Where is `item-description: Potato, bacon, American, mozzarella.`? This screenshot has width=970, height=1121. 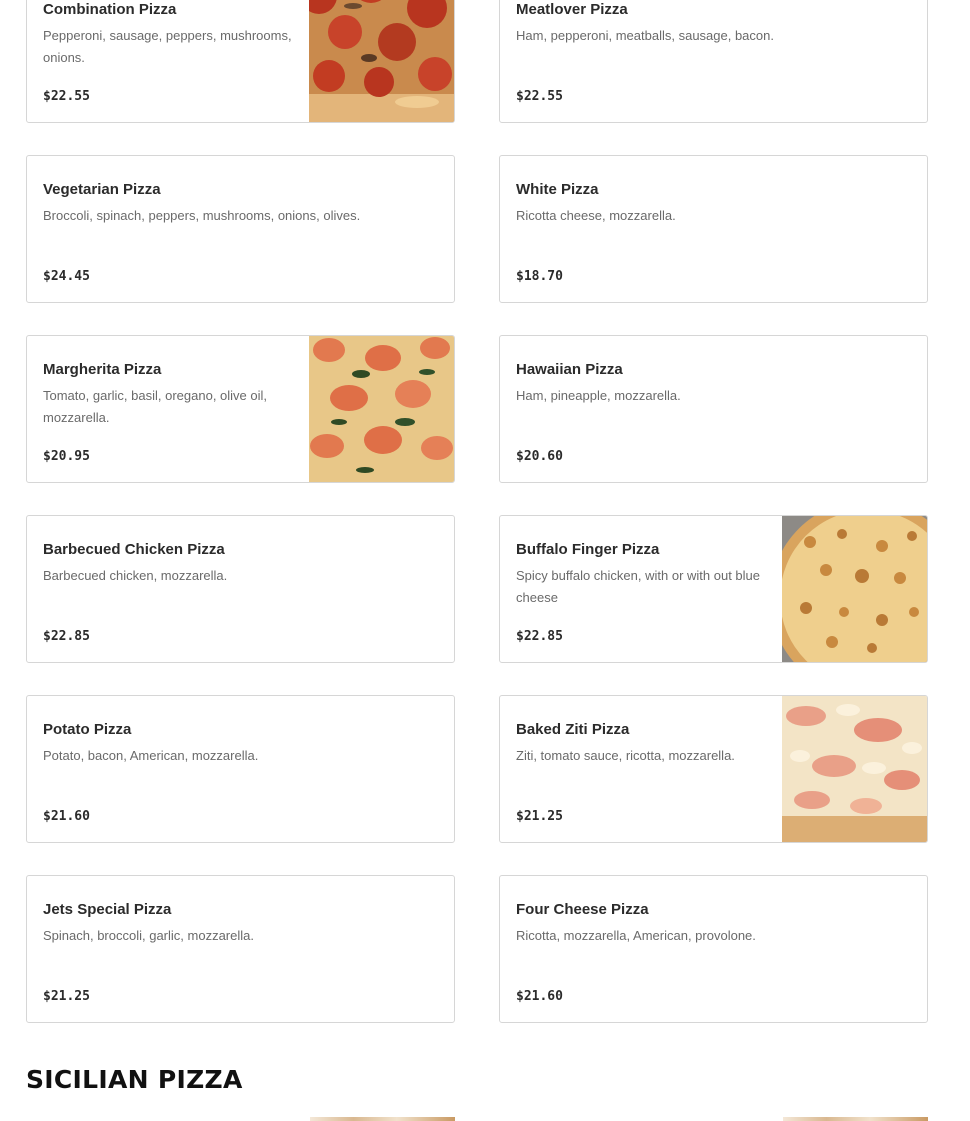 item-description: Potato, bacon, American, mozzarella. is located at coordinates (151, 755).